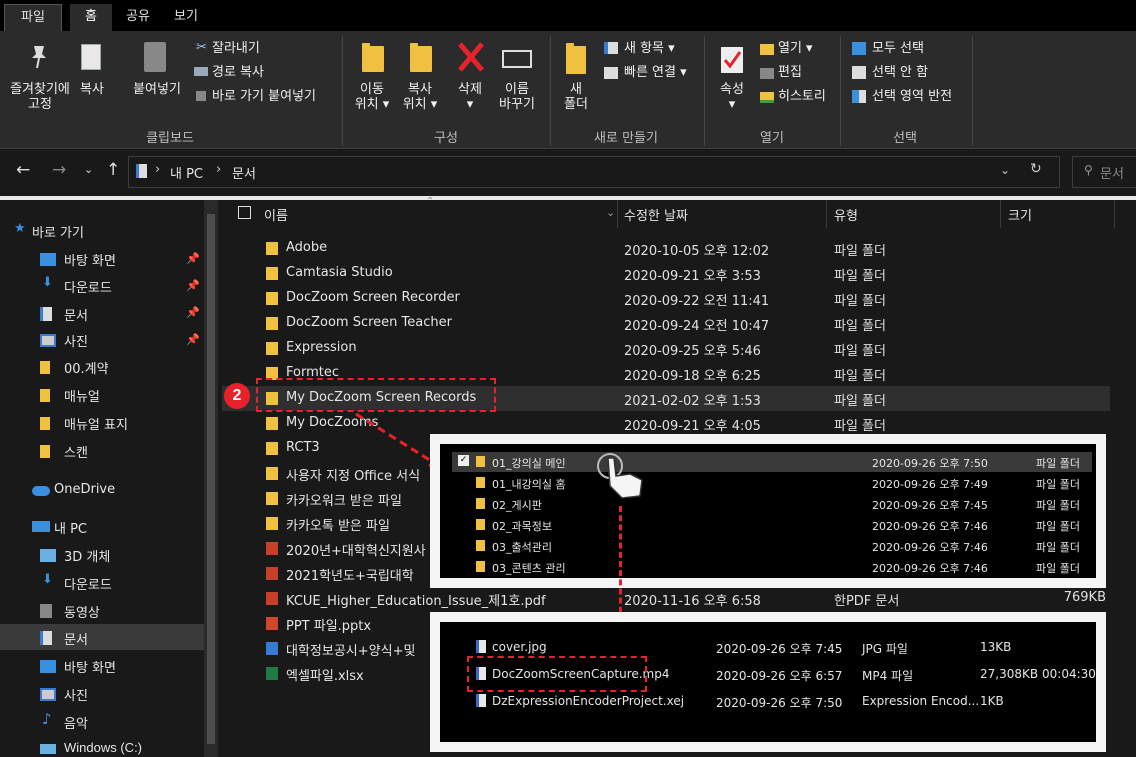  What do you see at coordinates (76, 694) in the screenshot?
I see `nav-item-pictures-pc: 사진` at bounding box center [76, 694].